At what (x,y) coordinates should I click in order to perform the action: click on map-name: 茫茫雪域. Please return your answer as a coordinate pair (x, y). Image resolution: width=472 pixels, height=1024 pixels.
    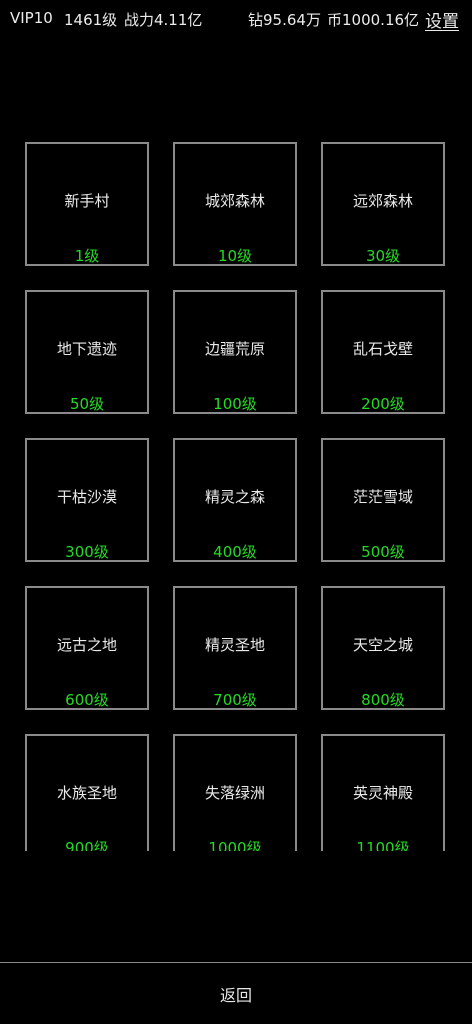
    Looking at the image, I should click on (382, 497).